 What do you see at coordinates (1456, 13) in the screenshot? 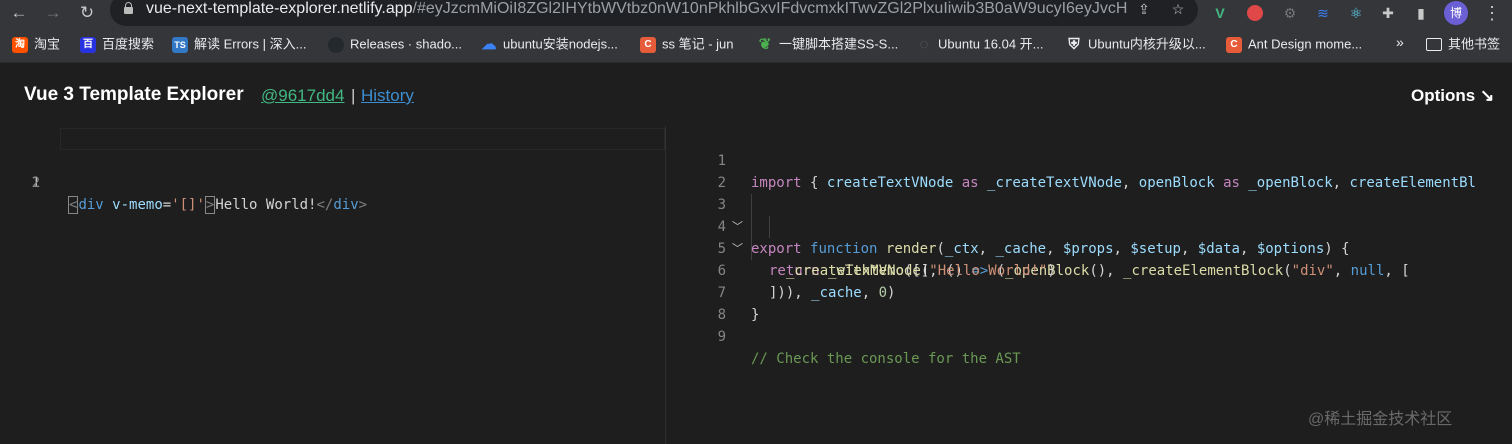
I see `profile-avatar: 博` at bounding box center [1456, 13].